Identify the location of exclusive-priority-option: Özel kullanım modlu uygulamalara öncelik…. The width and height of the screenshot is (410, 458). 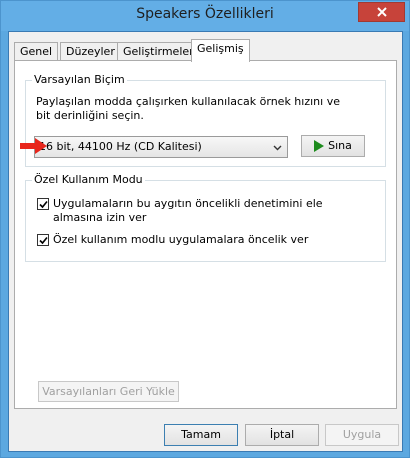
(204, 240).